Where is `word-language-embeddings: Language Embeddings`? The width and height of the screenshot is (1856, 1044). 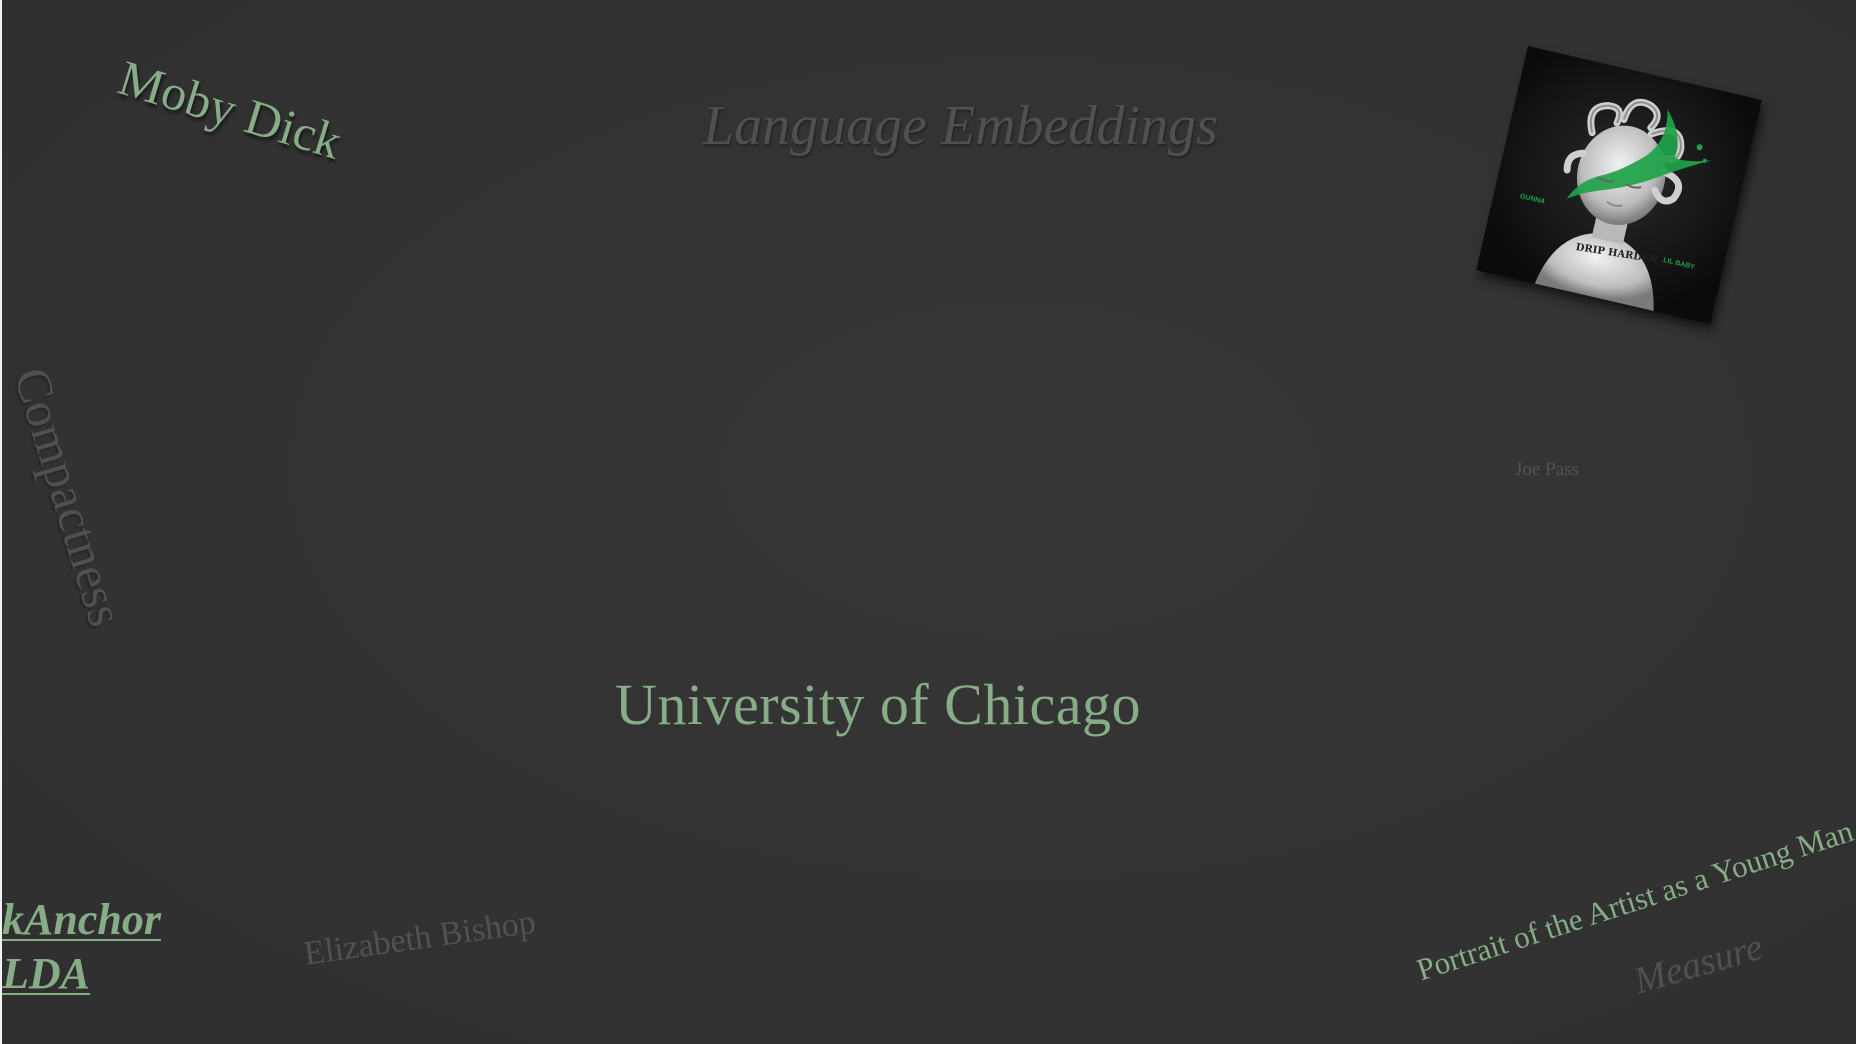
word-language-embeddings: Language Embeddings is located at coordinates (960, 126).